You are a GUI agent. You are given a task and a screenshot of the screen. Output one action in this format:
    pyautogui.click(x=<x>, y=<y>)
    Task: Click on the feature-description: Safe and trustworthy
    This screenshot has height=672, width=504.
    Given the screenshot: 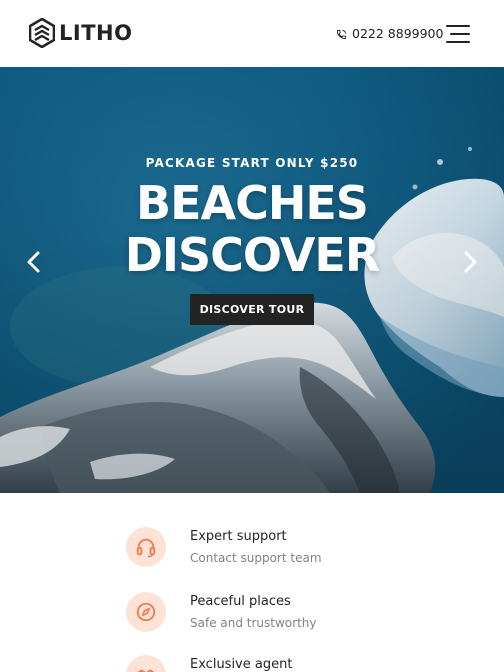 What is the action you would take?
    pyautogui.click(x=253, y=623)
    